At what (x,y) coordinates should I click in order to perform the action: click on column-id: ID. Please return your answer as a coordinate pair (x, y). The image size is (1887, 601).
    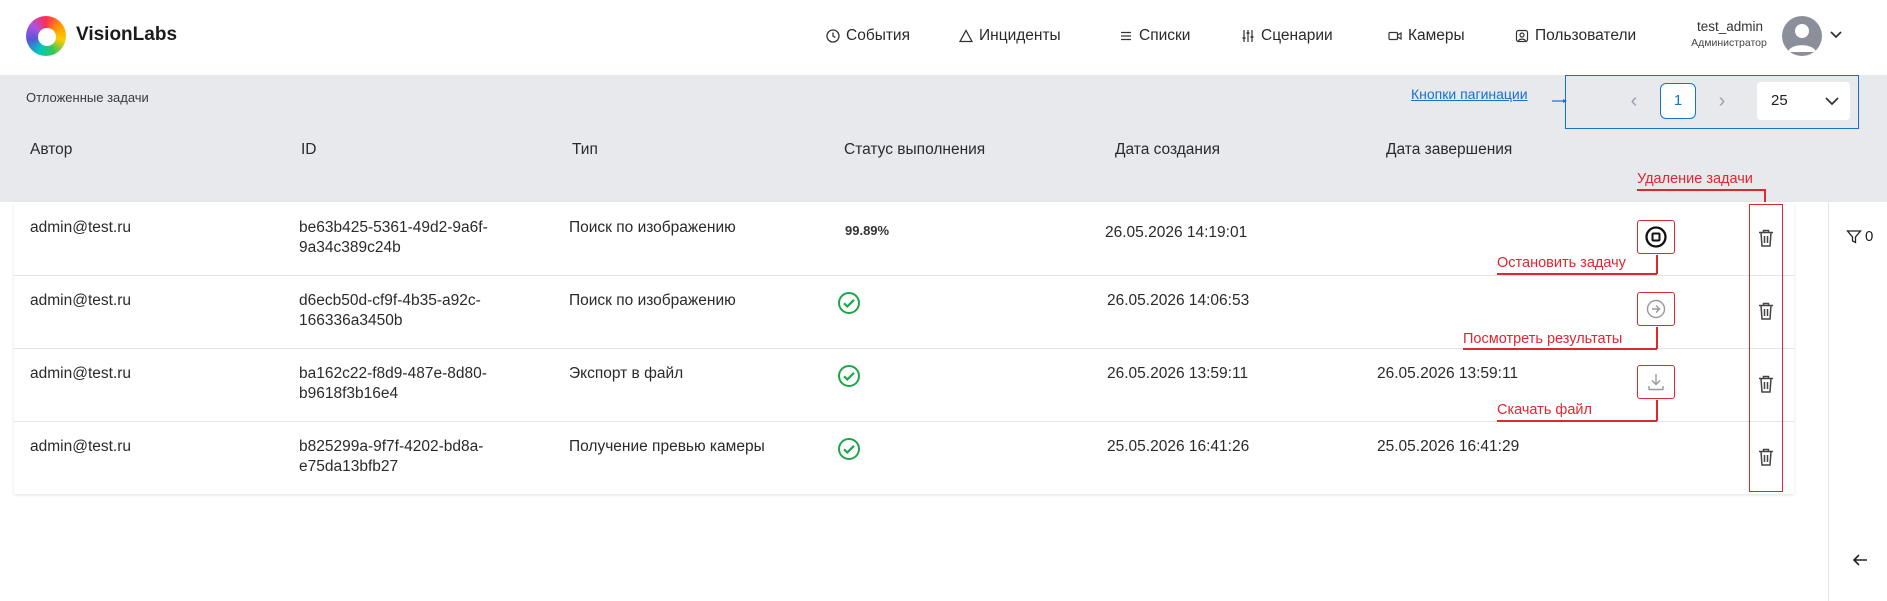
    Looking at the image, I should click on (309, 150).